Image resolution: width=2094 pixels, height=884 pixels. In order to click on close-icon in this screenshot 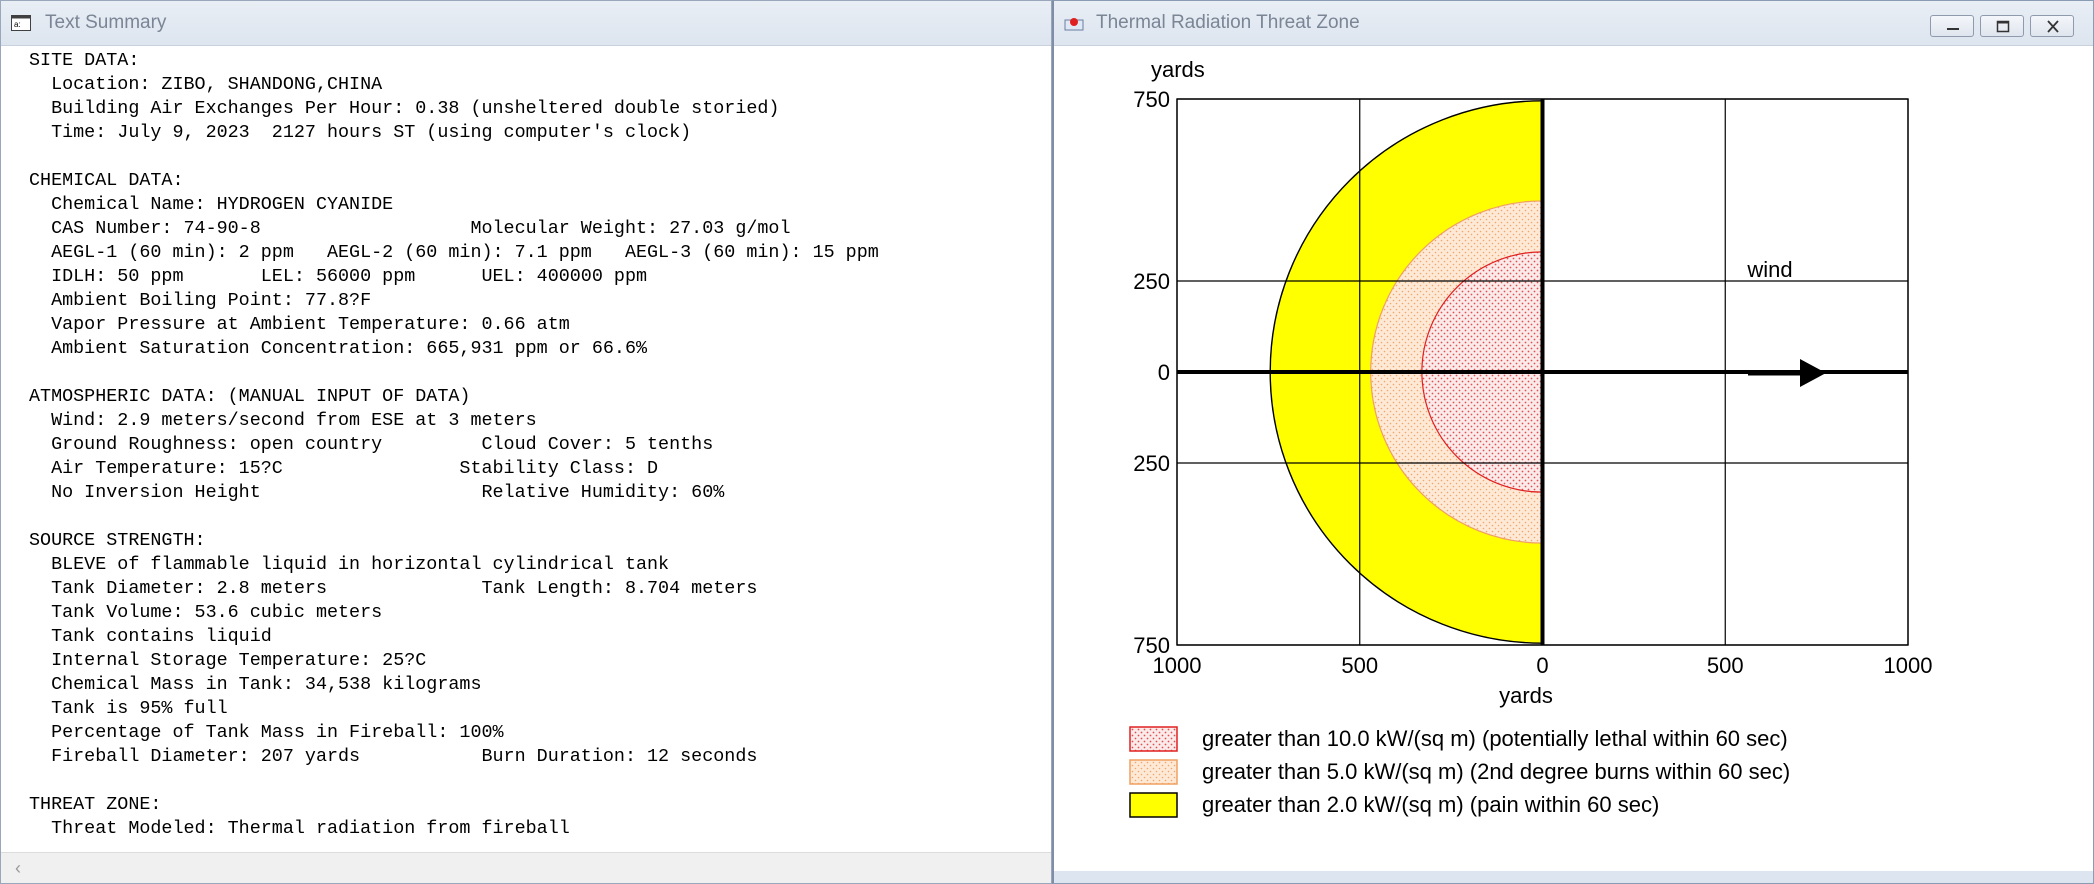, I will do `click(2053, 26)`.